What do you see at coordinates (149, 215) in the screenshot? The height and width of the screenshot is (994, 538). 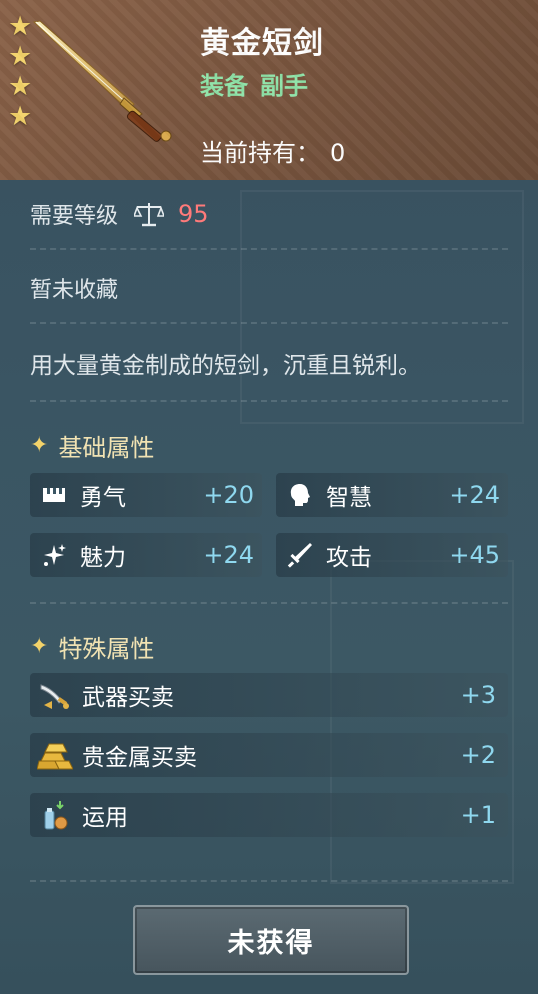 I see `scale-icon` at bounding box center [149, 215].